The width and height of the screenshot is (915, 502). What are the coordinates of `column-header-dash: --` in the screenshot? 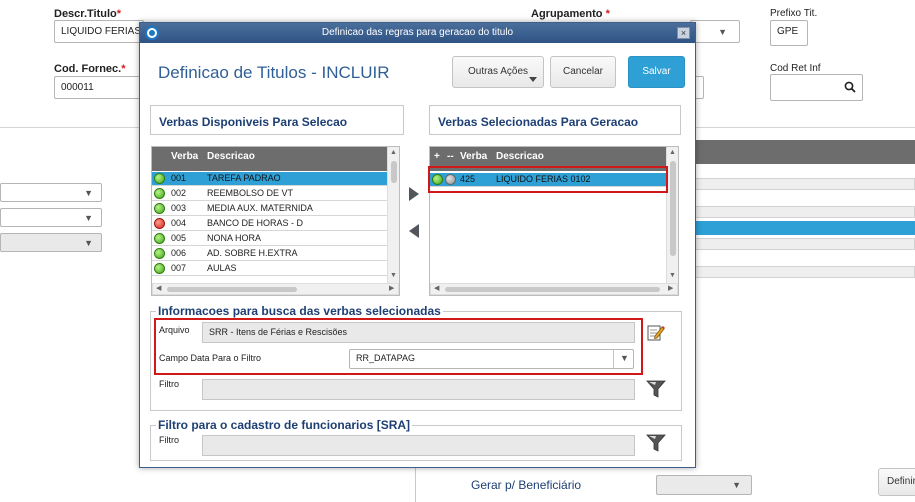 It's located at (450, 156).